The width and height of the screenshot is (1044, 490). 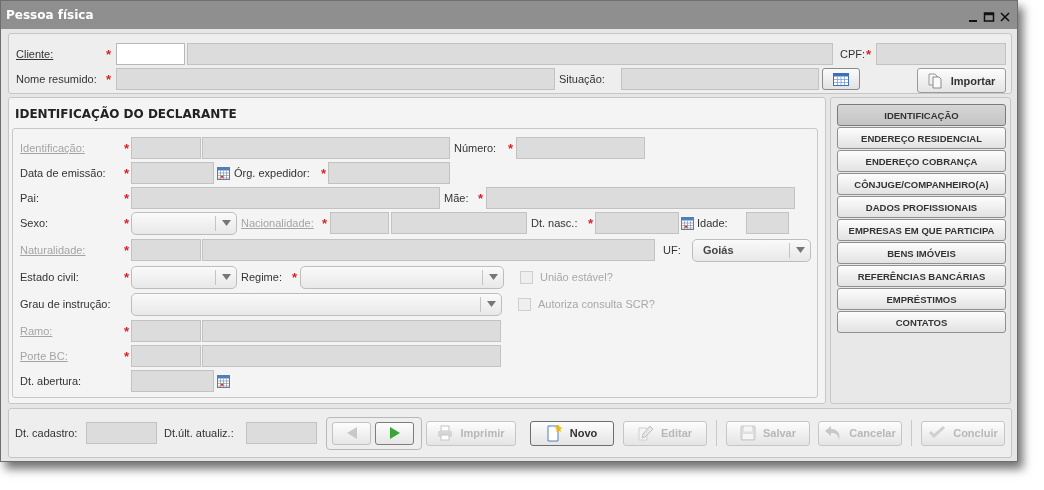 What do you see at coordinates (445, 433) in the screenshot?
I see `printer-icon` at bounding box center [445, 433].